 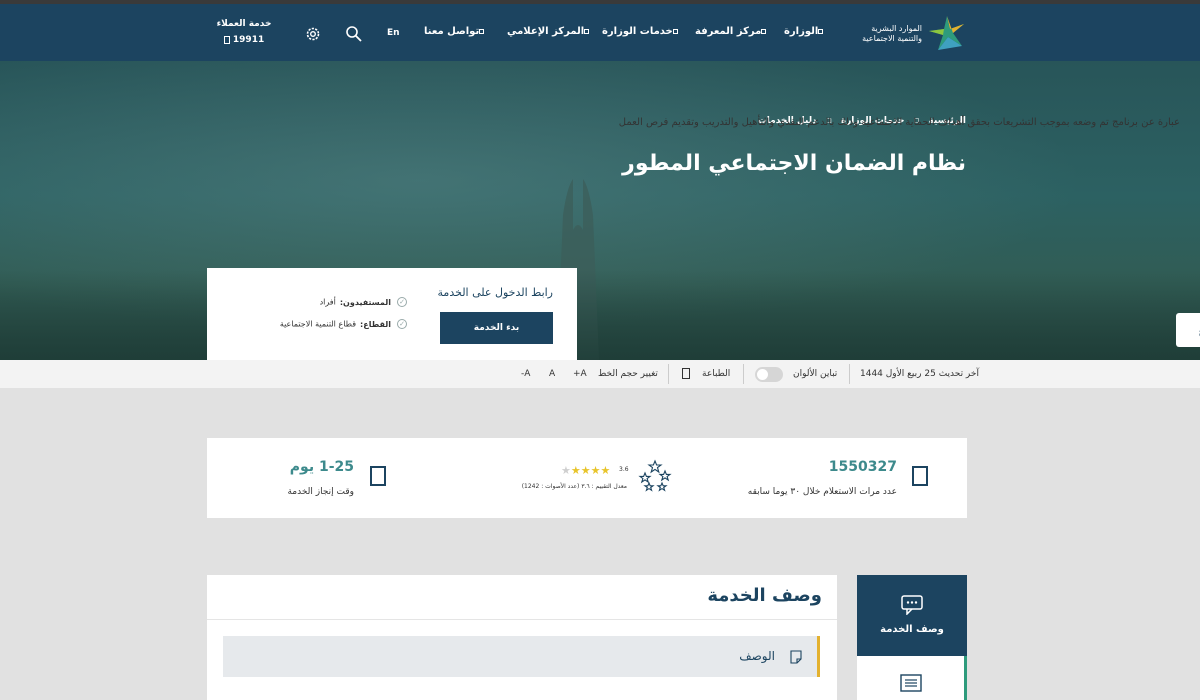 I want to click on gear-icon, so click(x=313, y=34).